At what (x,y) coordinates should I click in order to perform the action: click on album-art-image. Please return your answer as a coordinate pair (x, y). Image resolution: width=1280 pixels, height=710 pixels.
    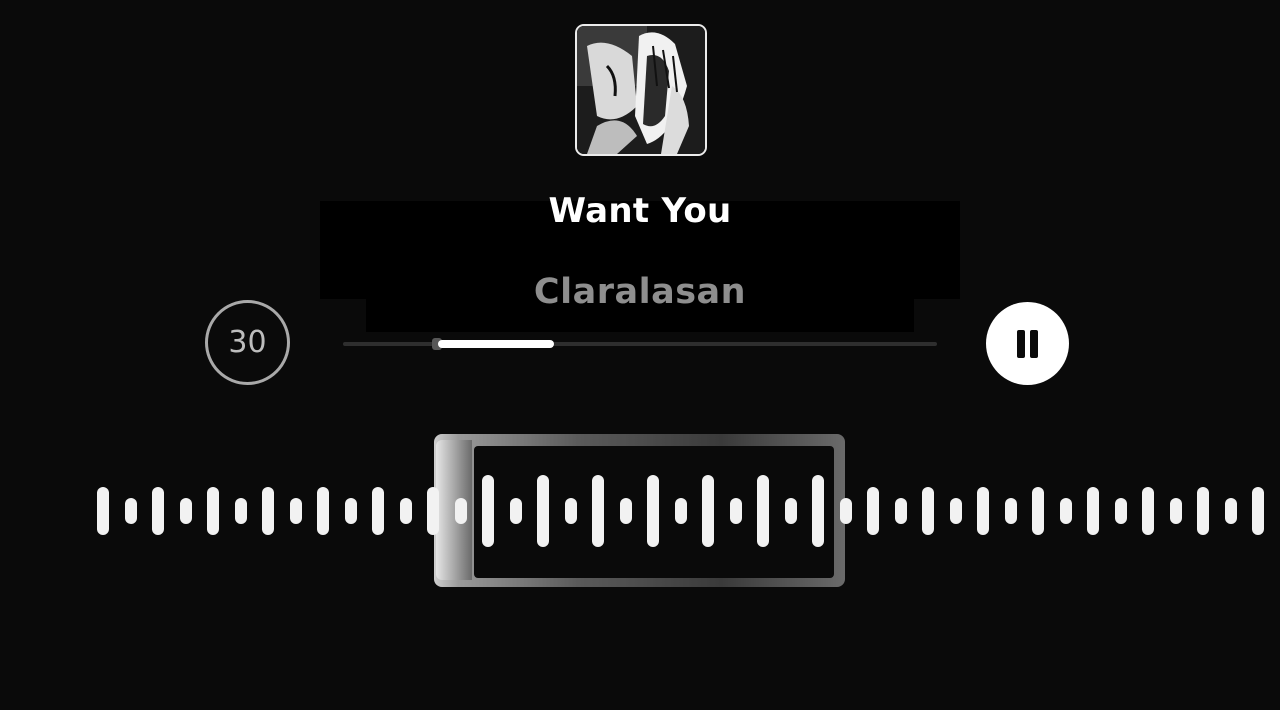
    Looking at the image, I should click on (641, 90).